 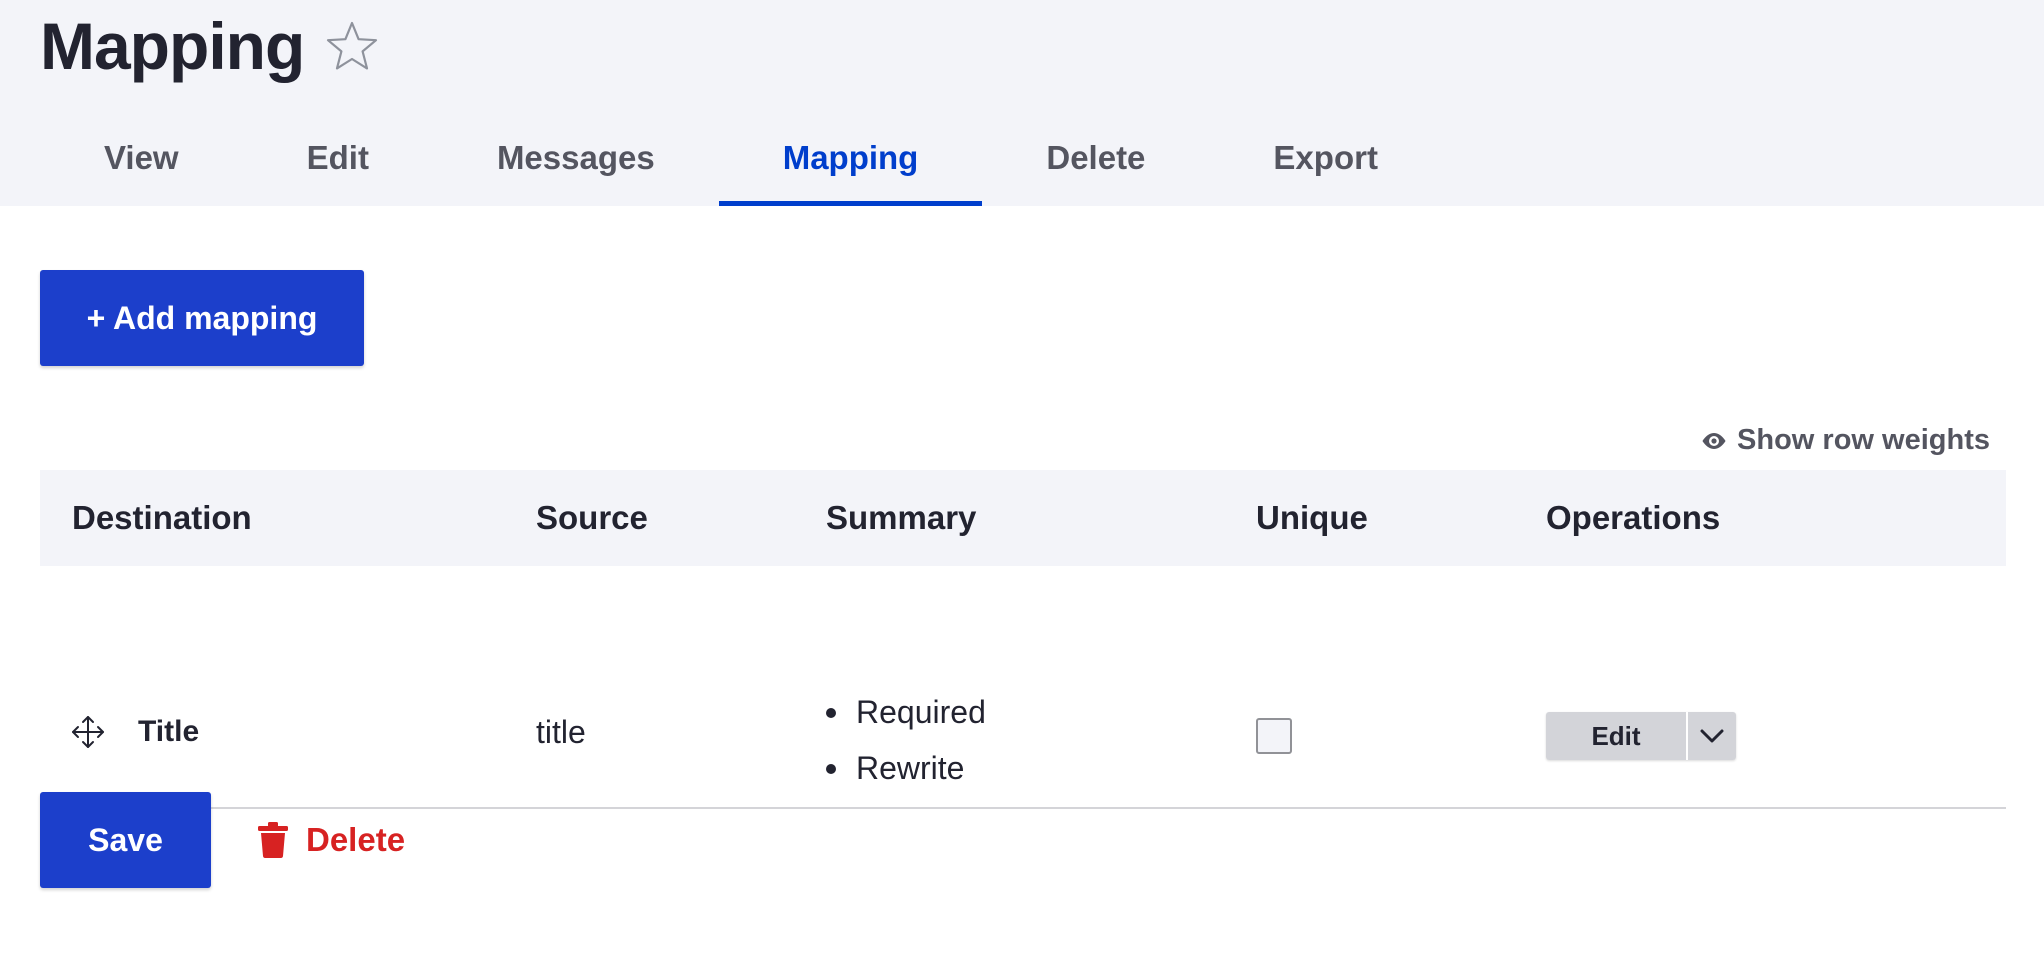 What do you see at coordinates (352, 46) in the screenshot?
I see `star-icon` at bounding box center [352, 46].